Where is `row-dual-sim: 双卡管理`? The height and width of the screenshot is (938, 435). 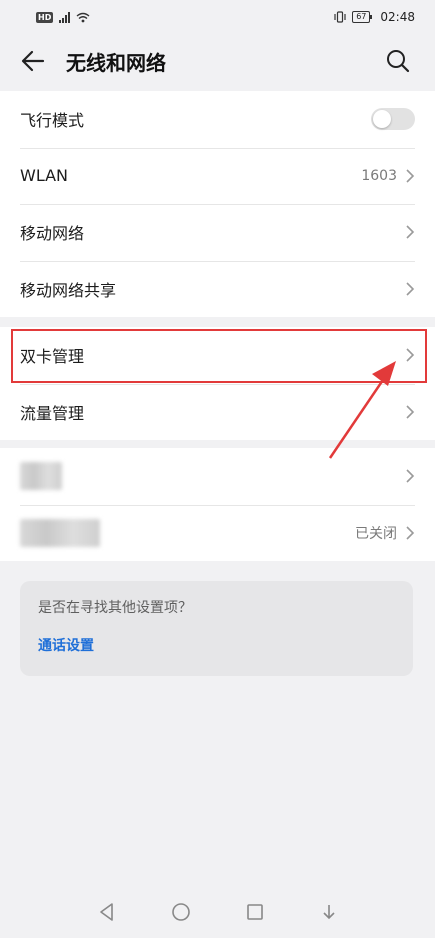
row-dual-sim: 双卡管理 is located at coordinates (217, 355).